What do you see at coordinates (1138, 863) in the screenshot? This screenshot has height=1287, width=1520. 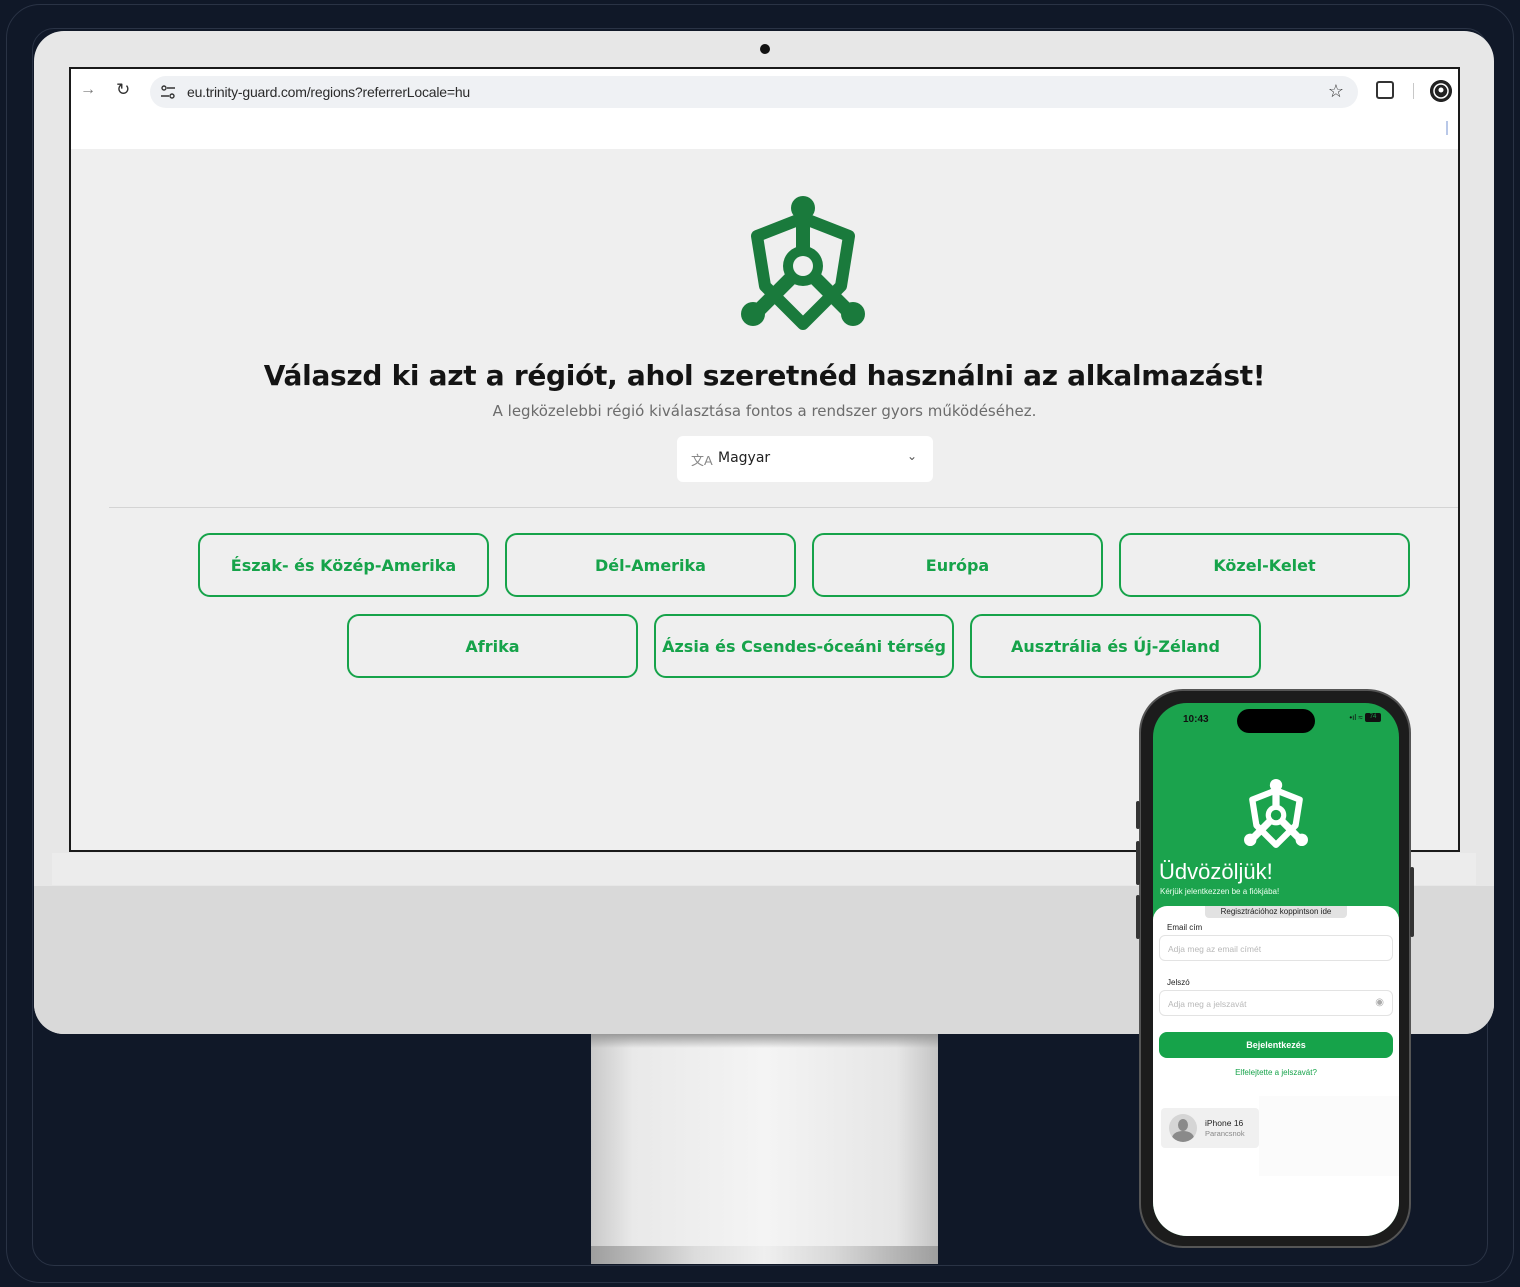 I see `phone-volume-up` at bounding box center [1138, 863].